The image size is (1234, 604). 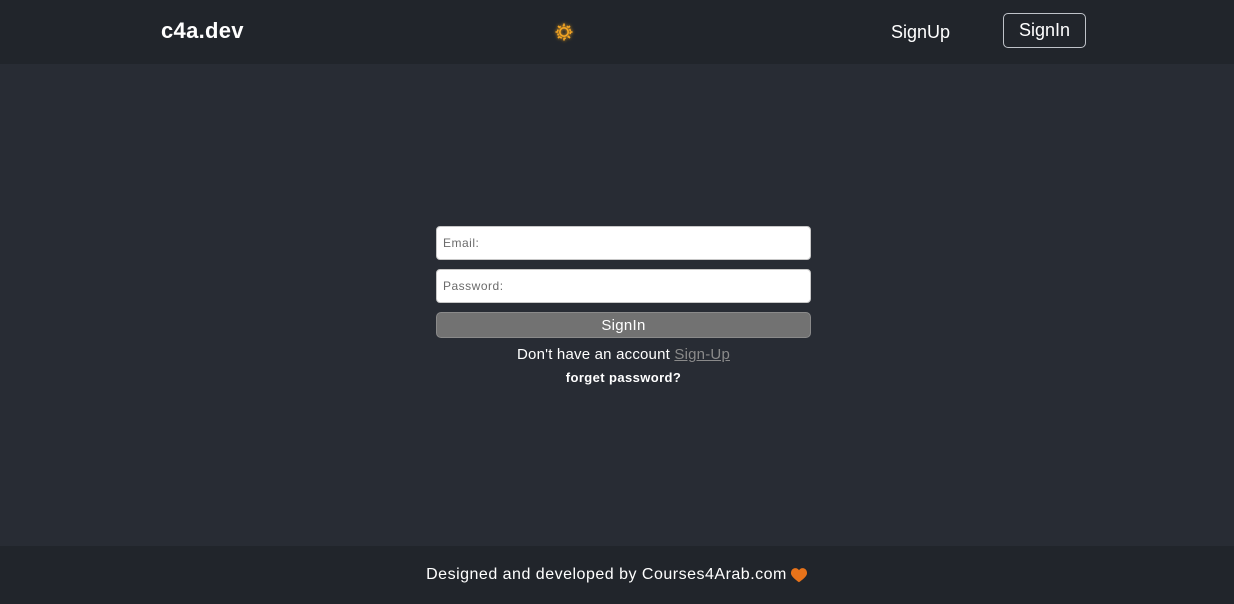 What do you see at coordinates (623, 325) in the screenshot?
I see `signin-submit-button: SignIn` at bounding box center [623, 325].